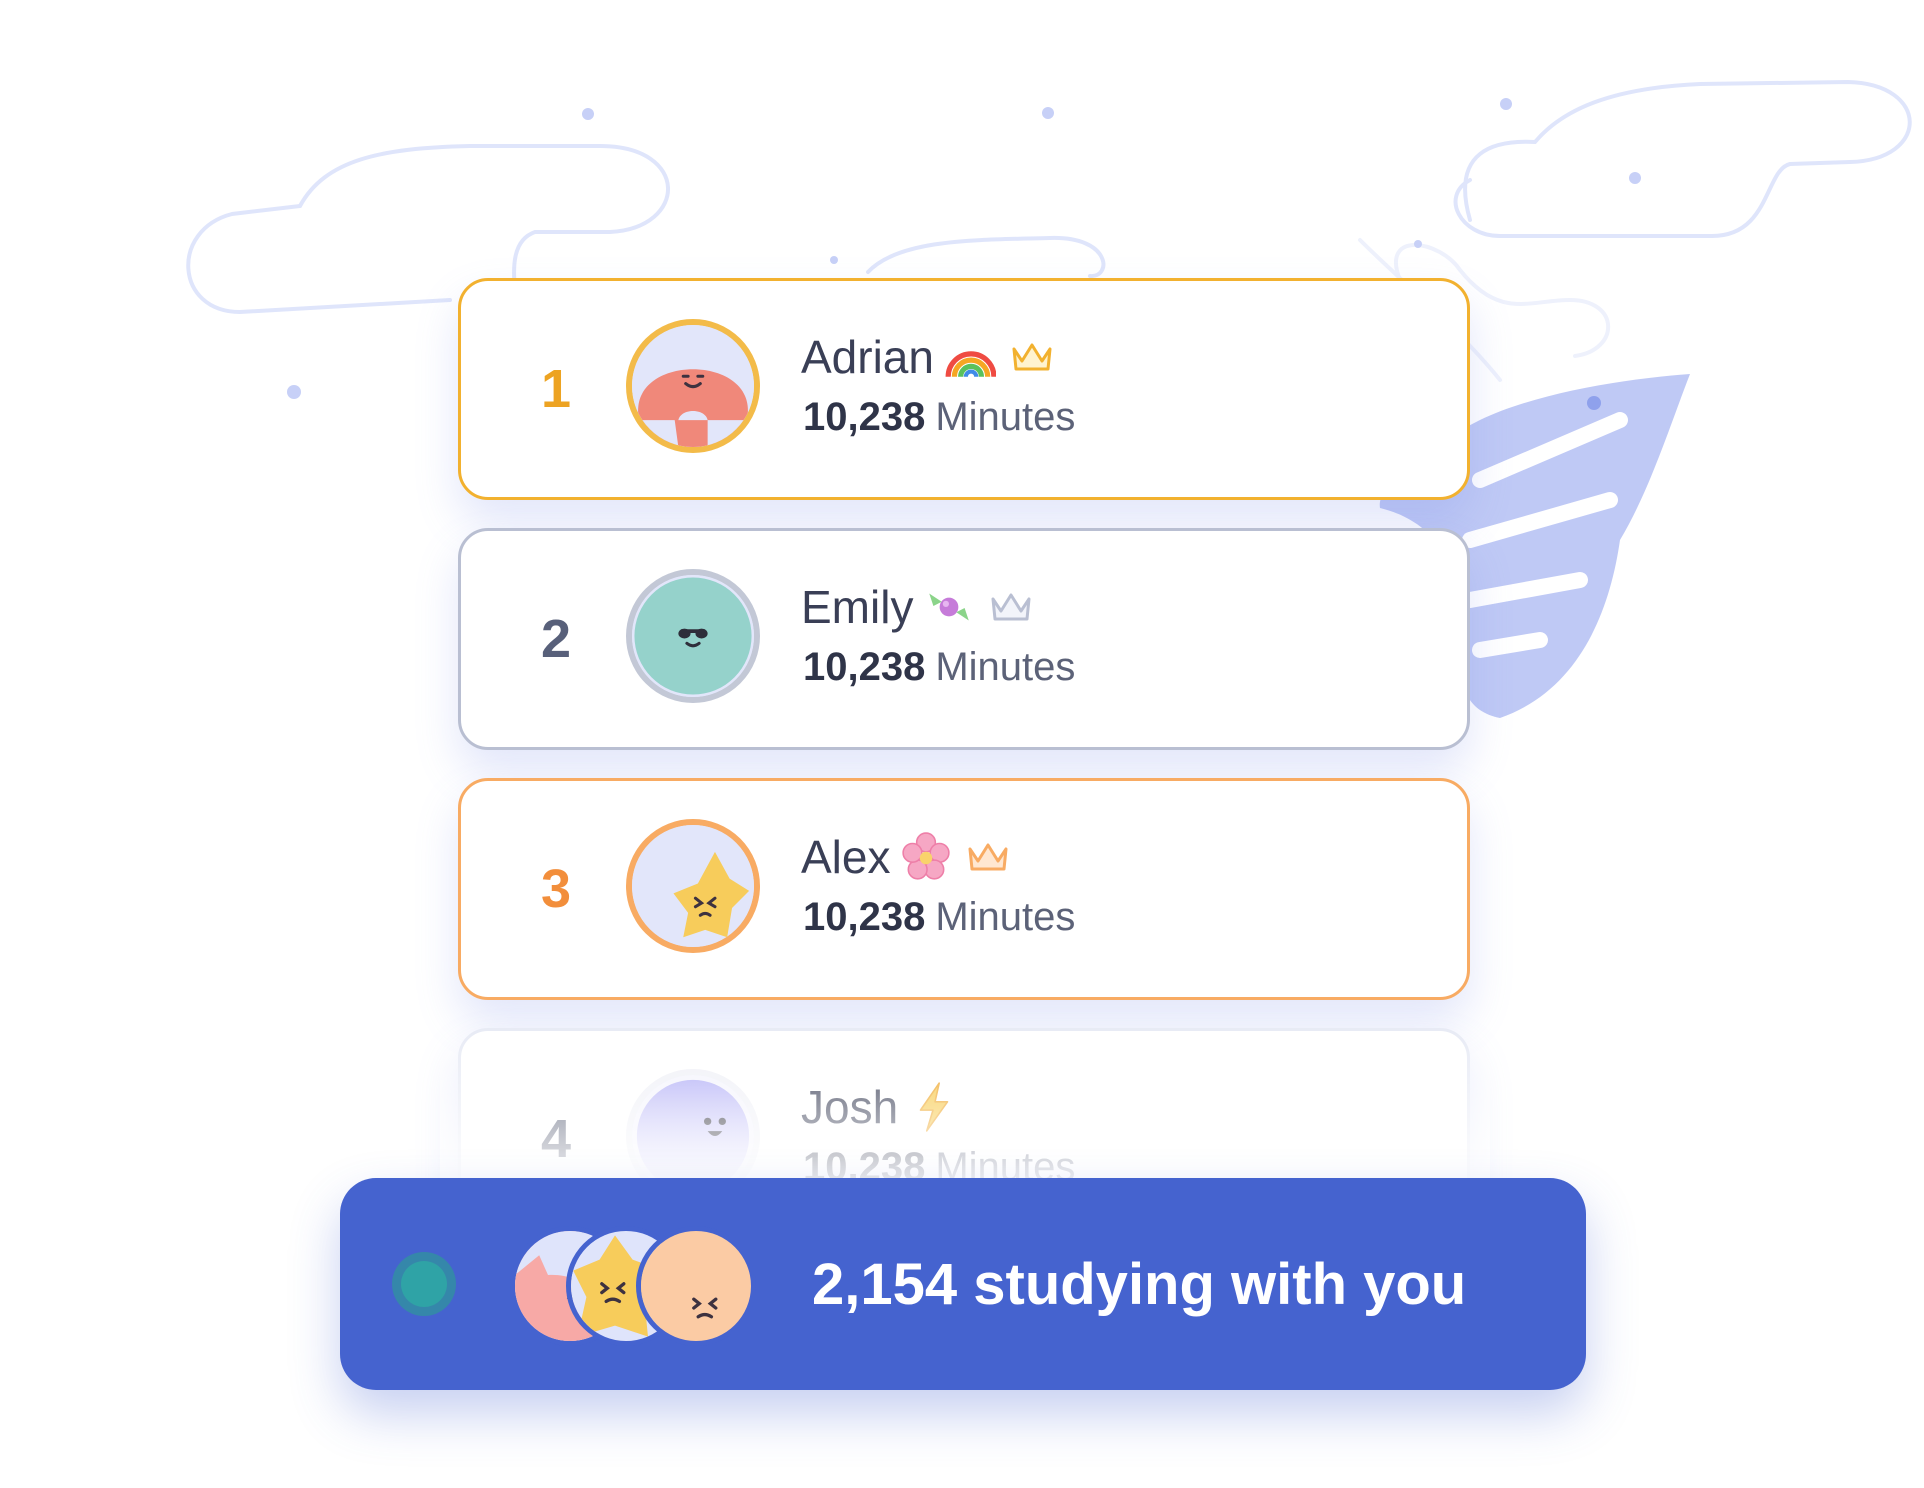 This screenshot has height=1488, width=1924. I want to click on rainbow-emoji, so click(970, 357).